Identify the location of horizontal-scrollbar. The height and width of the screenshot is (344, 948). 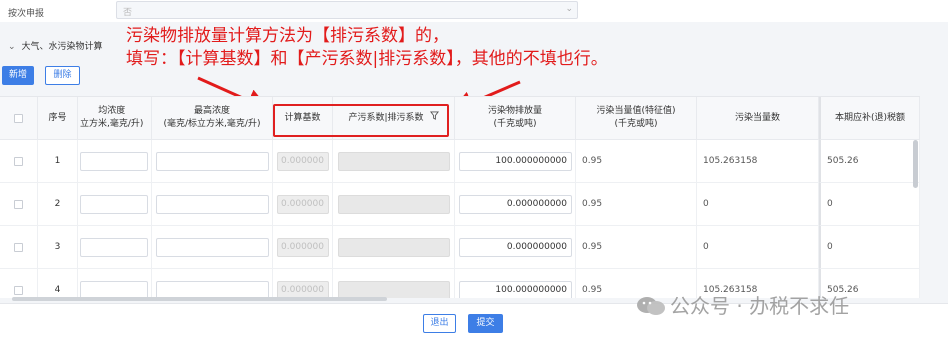
(199, 299).